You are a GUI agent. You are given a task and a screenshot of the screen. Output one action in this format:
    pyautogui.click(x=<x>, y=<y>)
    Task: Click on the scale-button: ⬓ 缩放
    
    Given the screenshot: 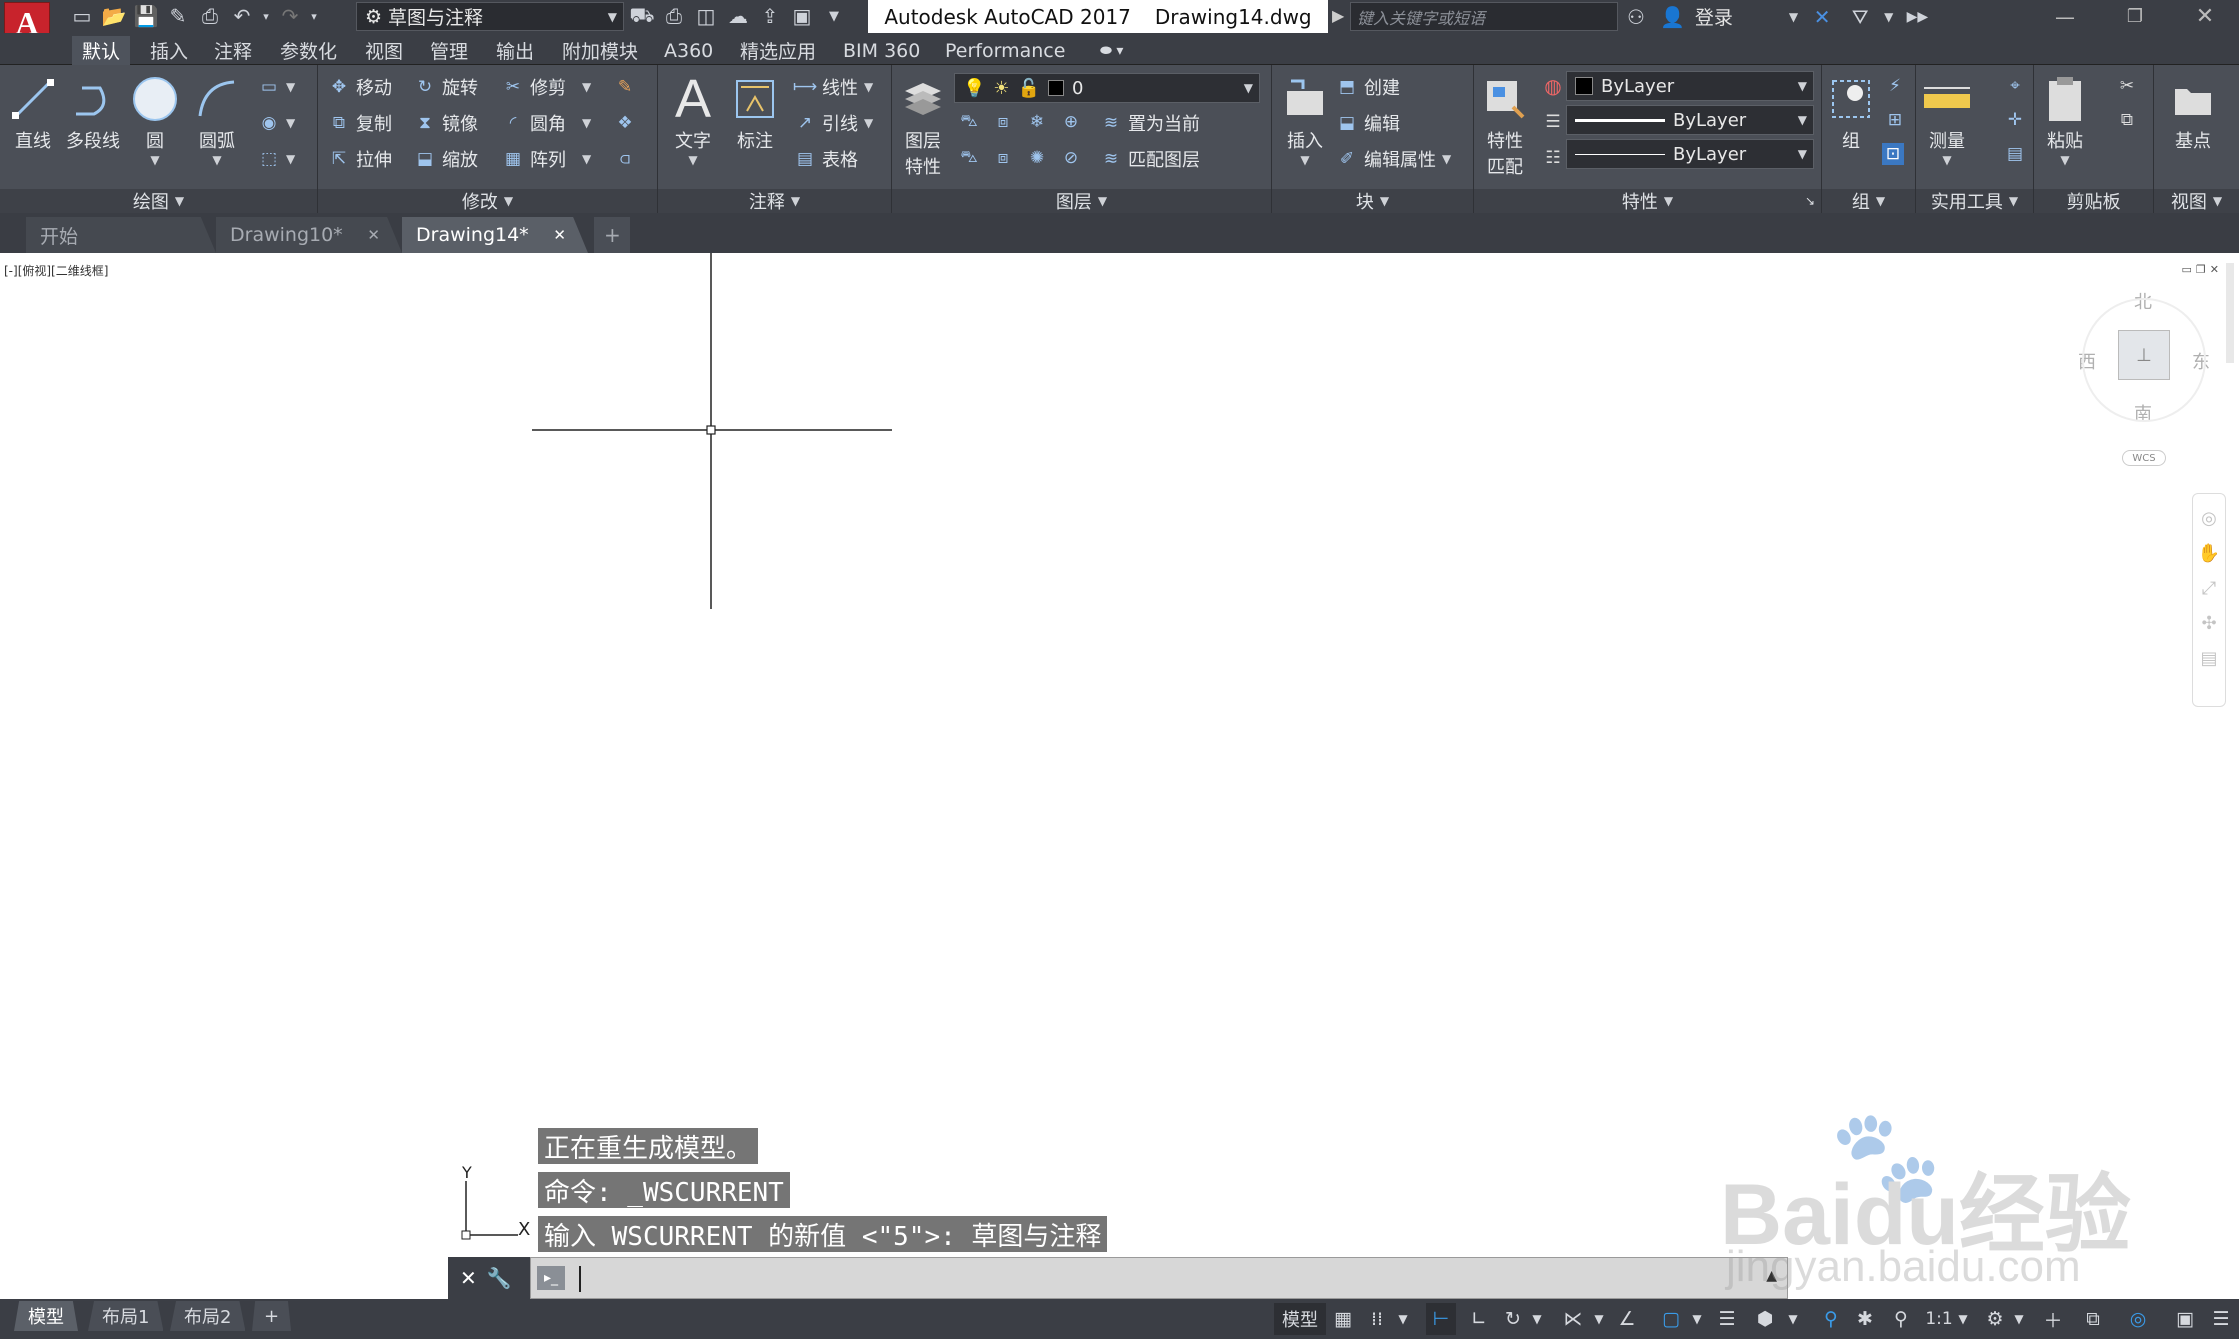 What is the action you would take?
    pyautogui.click(x=446, y=159)
    